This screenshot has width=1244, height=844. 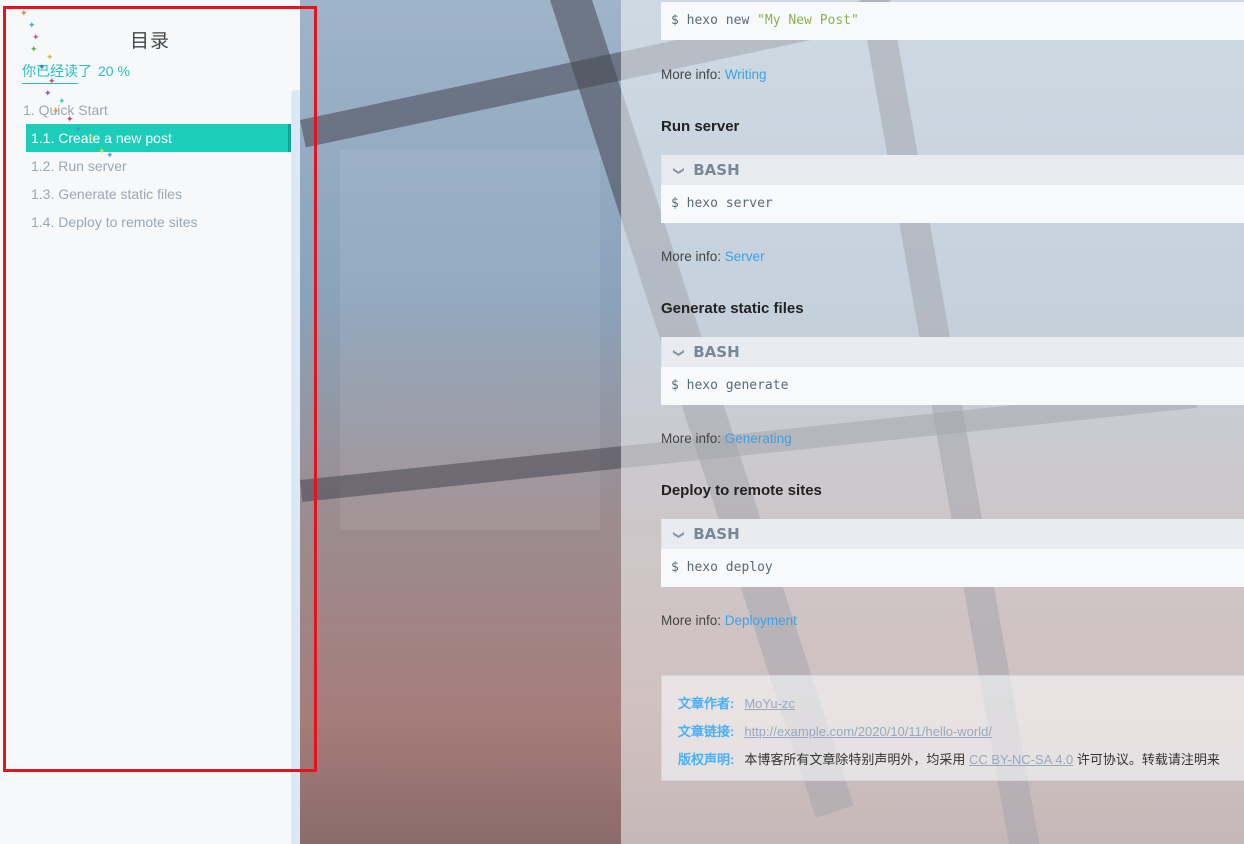 I want to click on code-line: $ hexo generate, so click(x=952, y=386).